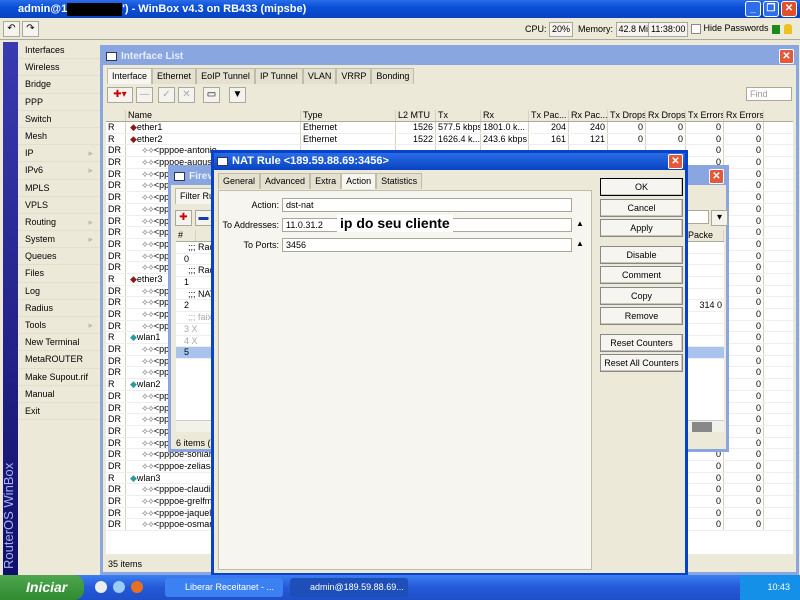 Image resolution: width=800 pixels, height=600 pixels. What do you see at coordinates (285, 181) in the screenshot?
I see `tab-advanced: Advanced` at bounding box center [285, 181].